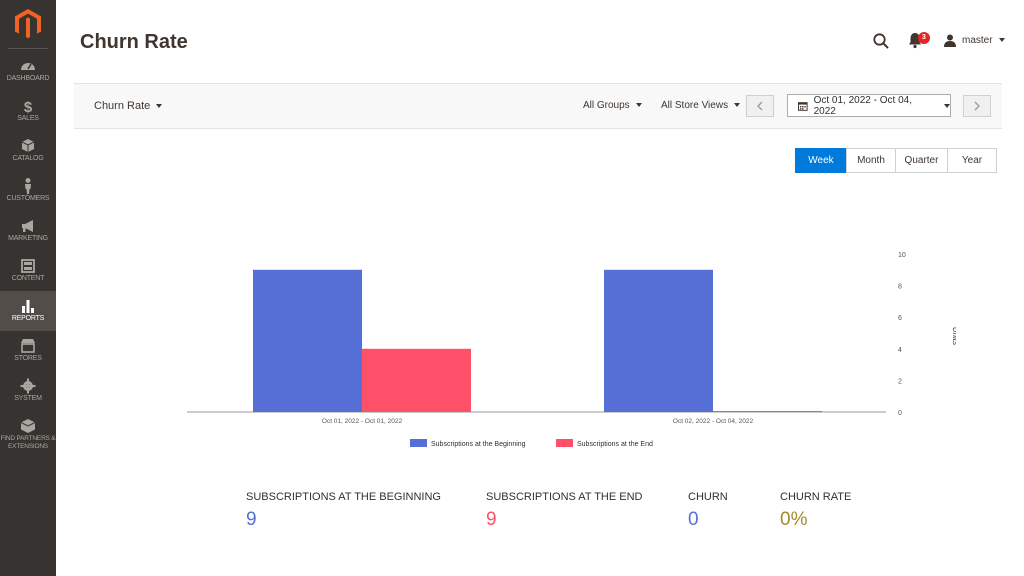  Describe the element at coordinates (28, 145) in the screenshot. I see `cube-icon` at that location.